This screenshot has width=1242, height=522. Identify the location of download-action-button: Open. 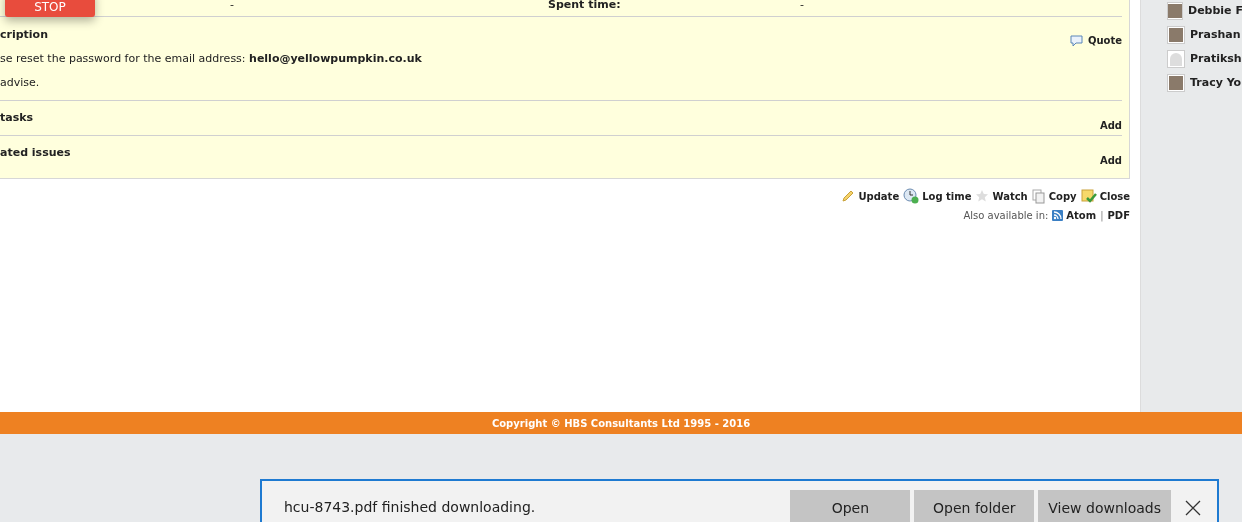
(850, 506).